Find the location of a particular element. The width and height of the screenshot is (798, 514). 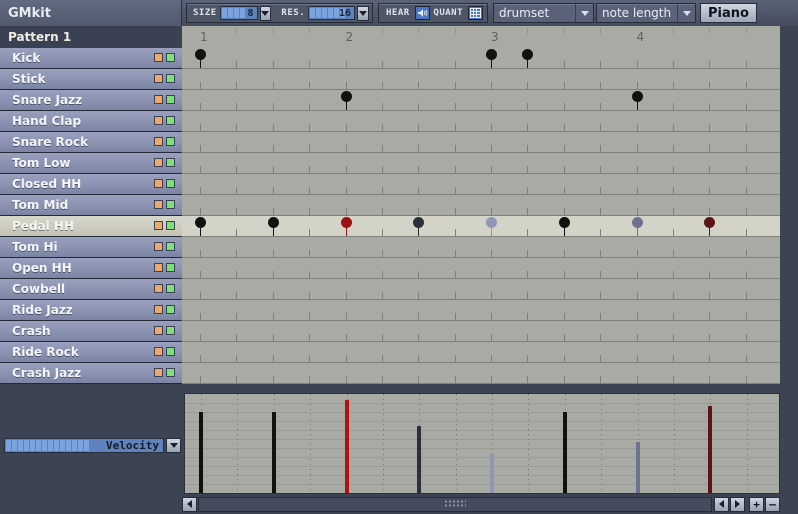

res-dropdown-button is located at coordinates (363, 13).